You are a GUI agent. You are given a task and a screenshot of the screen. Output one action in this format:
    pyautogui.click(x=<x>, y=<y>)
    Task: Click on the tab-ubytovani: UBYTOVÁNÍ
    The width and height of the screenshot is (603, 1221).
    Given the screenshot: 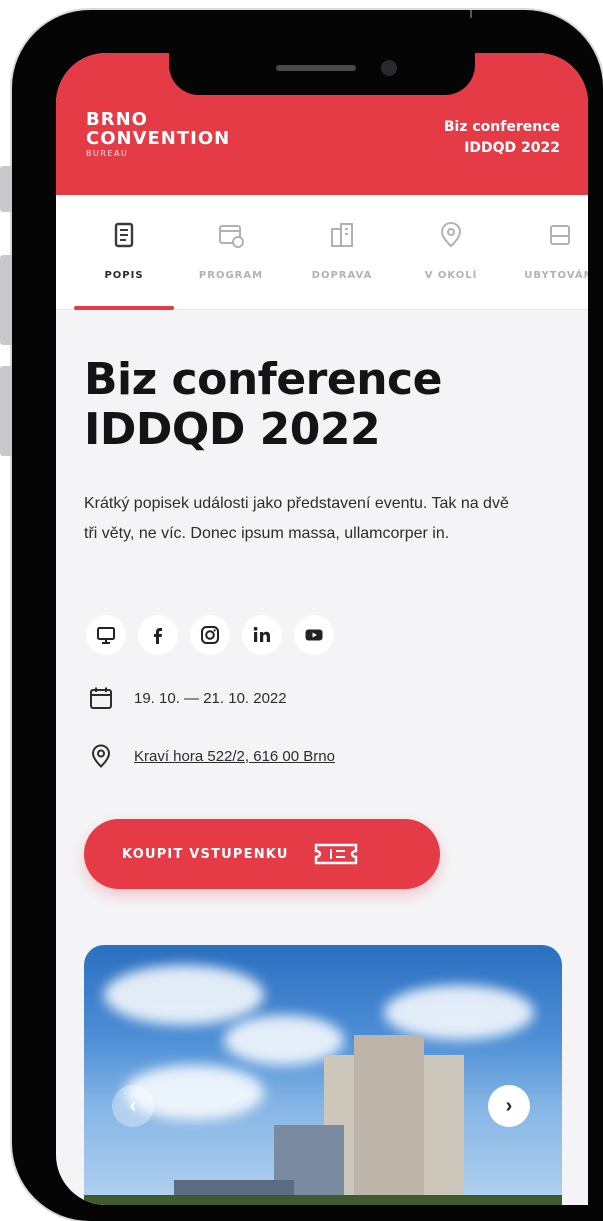 What is the action you would take?
    pyautogui.click(x=549, y=252)
    